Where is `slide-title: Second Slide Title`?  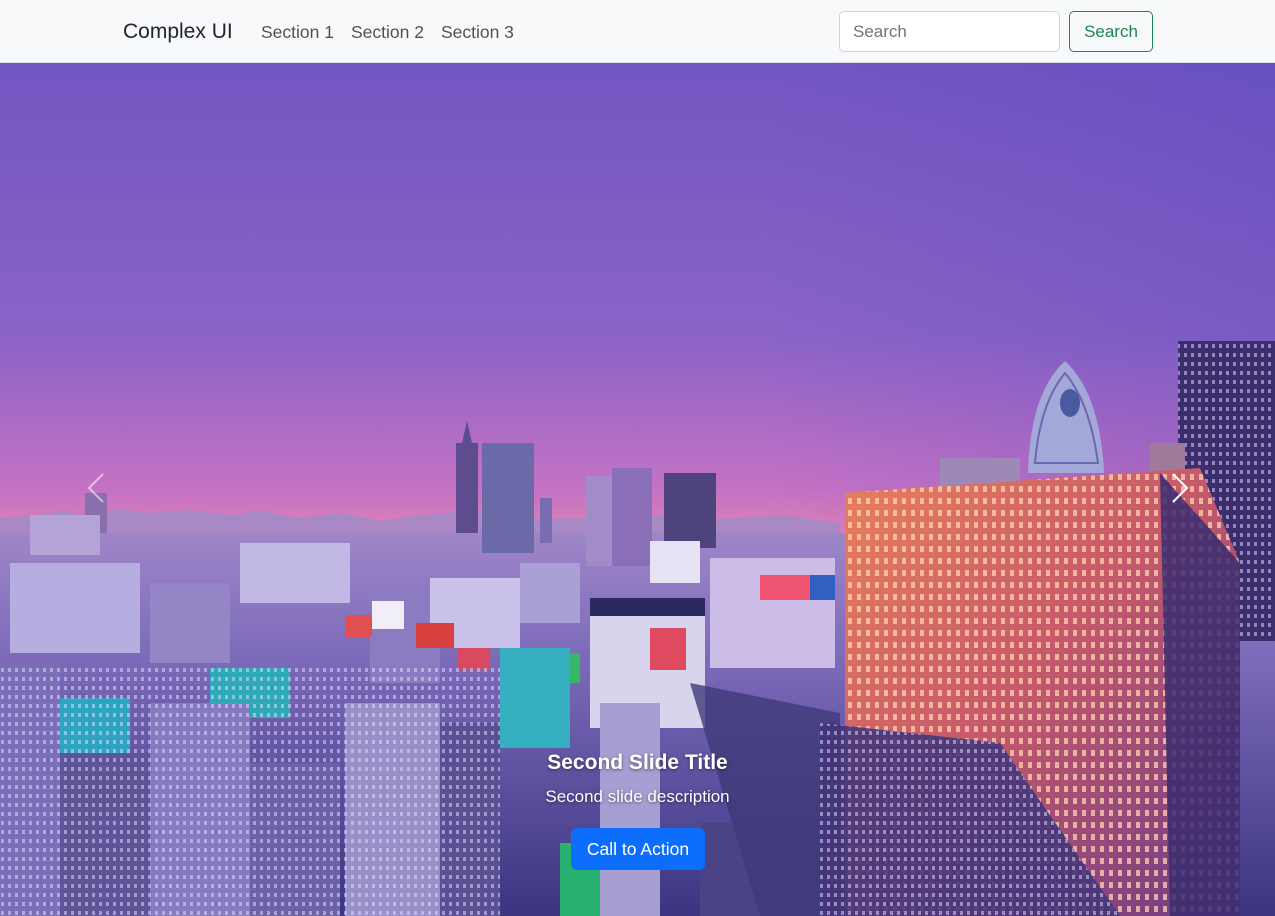 slide-title: Second Slide Title is located at coordinates (637, 762).